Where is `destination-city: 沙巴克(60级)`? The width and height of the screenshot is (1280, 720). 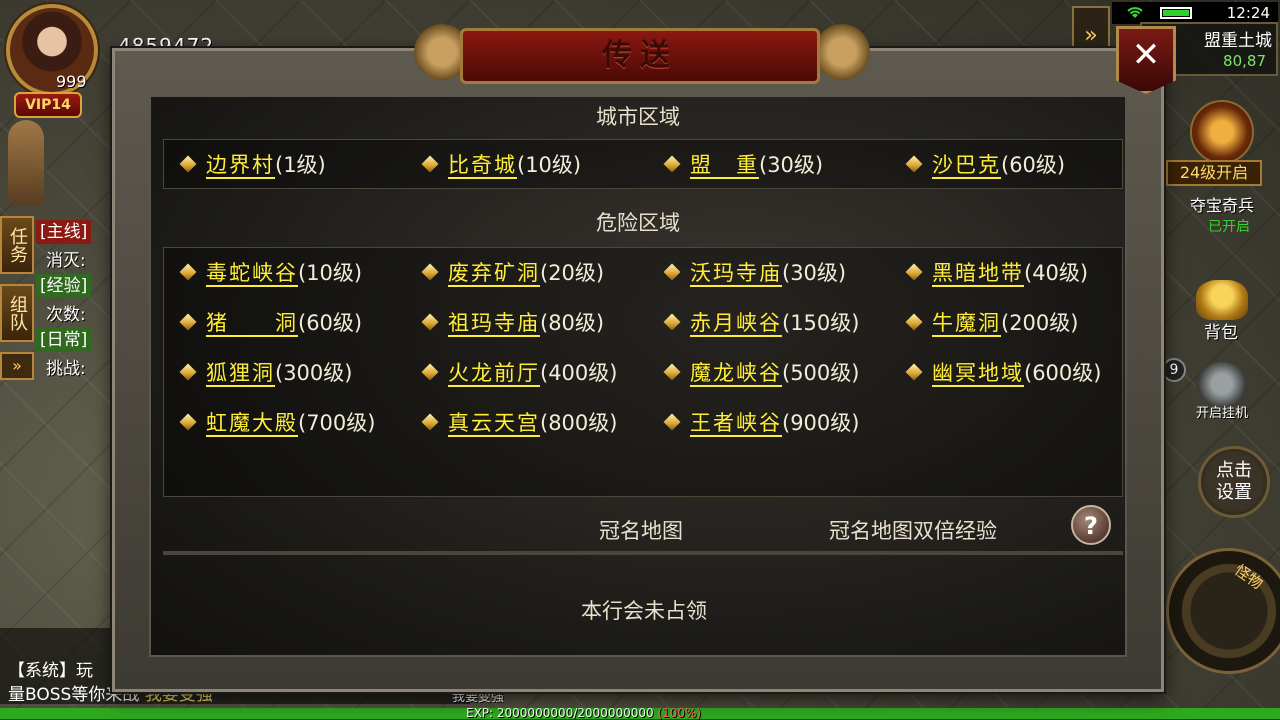
destination-city: 沙巴克(60级) is located at coordinates (985, 165).